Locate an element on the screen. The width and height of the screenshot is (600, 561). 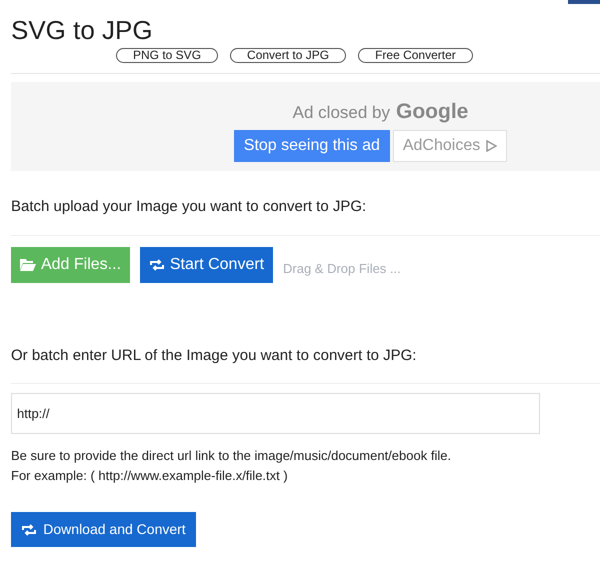
url-field: http:// is located at coordinates (275, 413).